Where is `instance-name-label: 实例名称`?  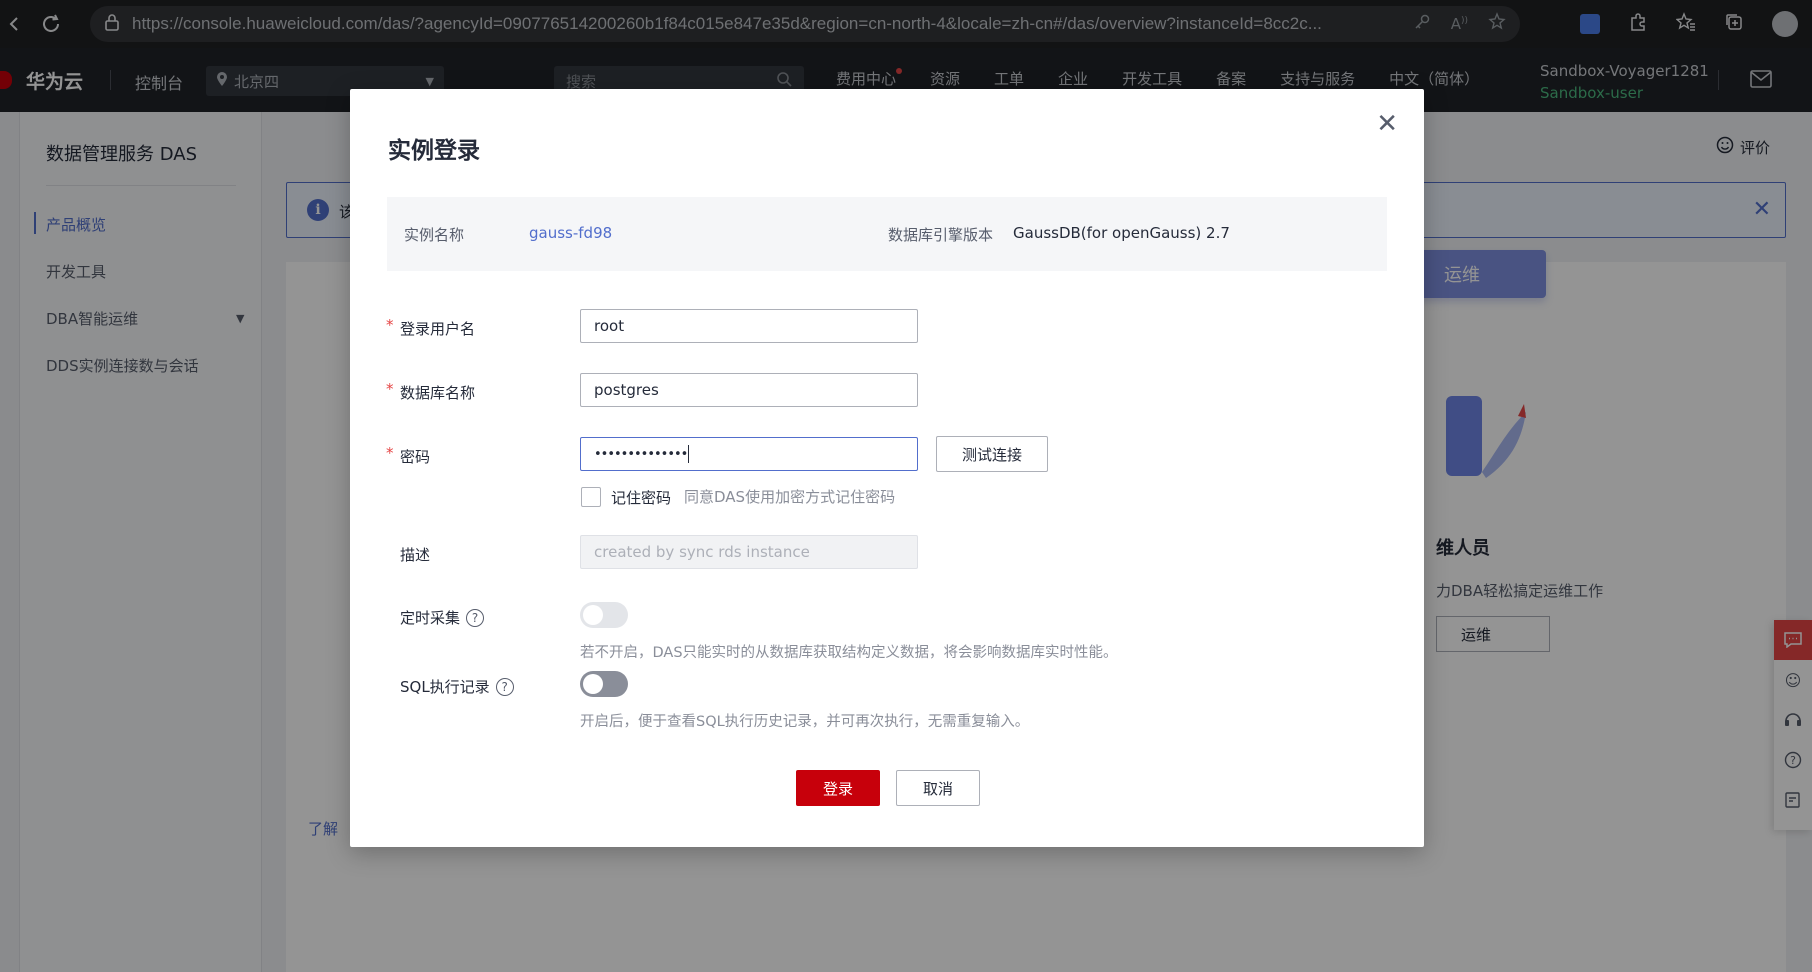
instance-name-label: 实例名称 is located at coordinates (434, 235).